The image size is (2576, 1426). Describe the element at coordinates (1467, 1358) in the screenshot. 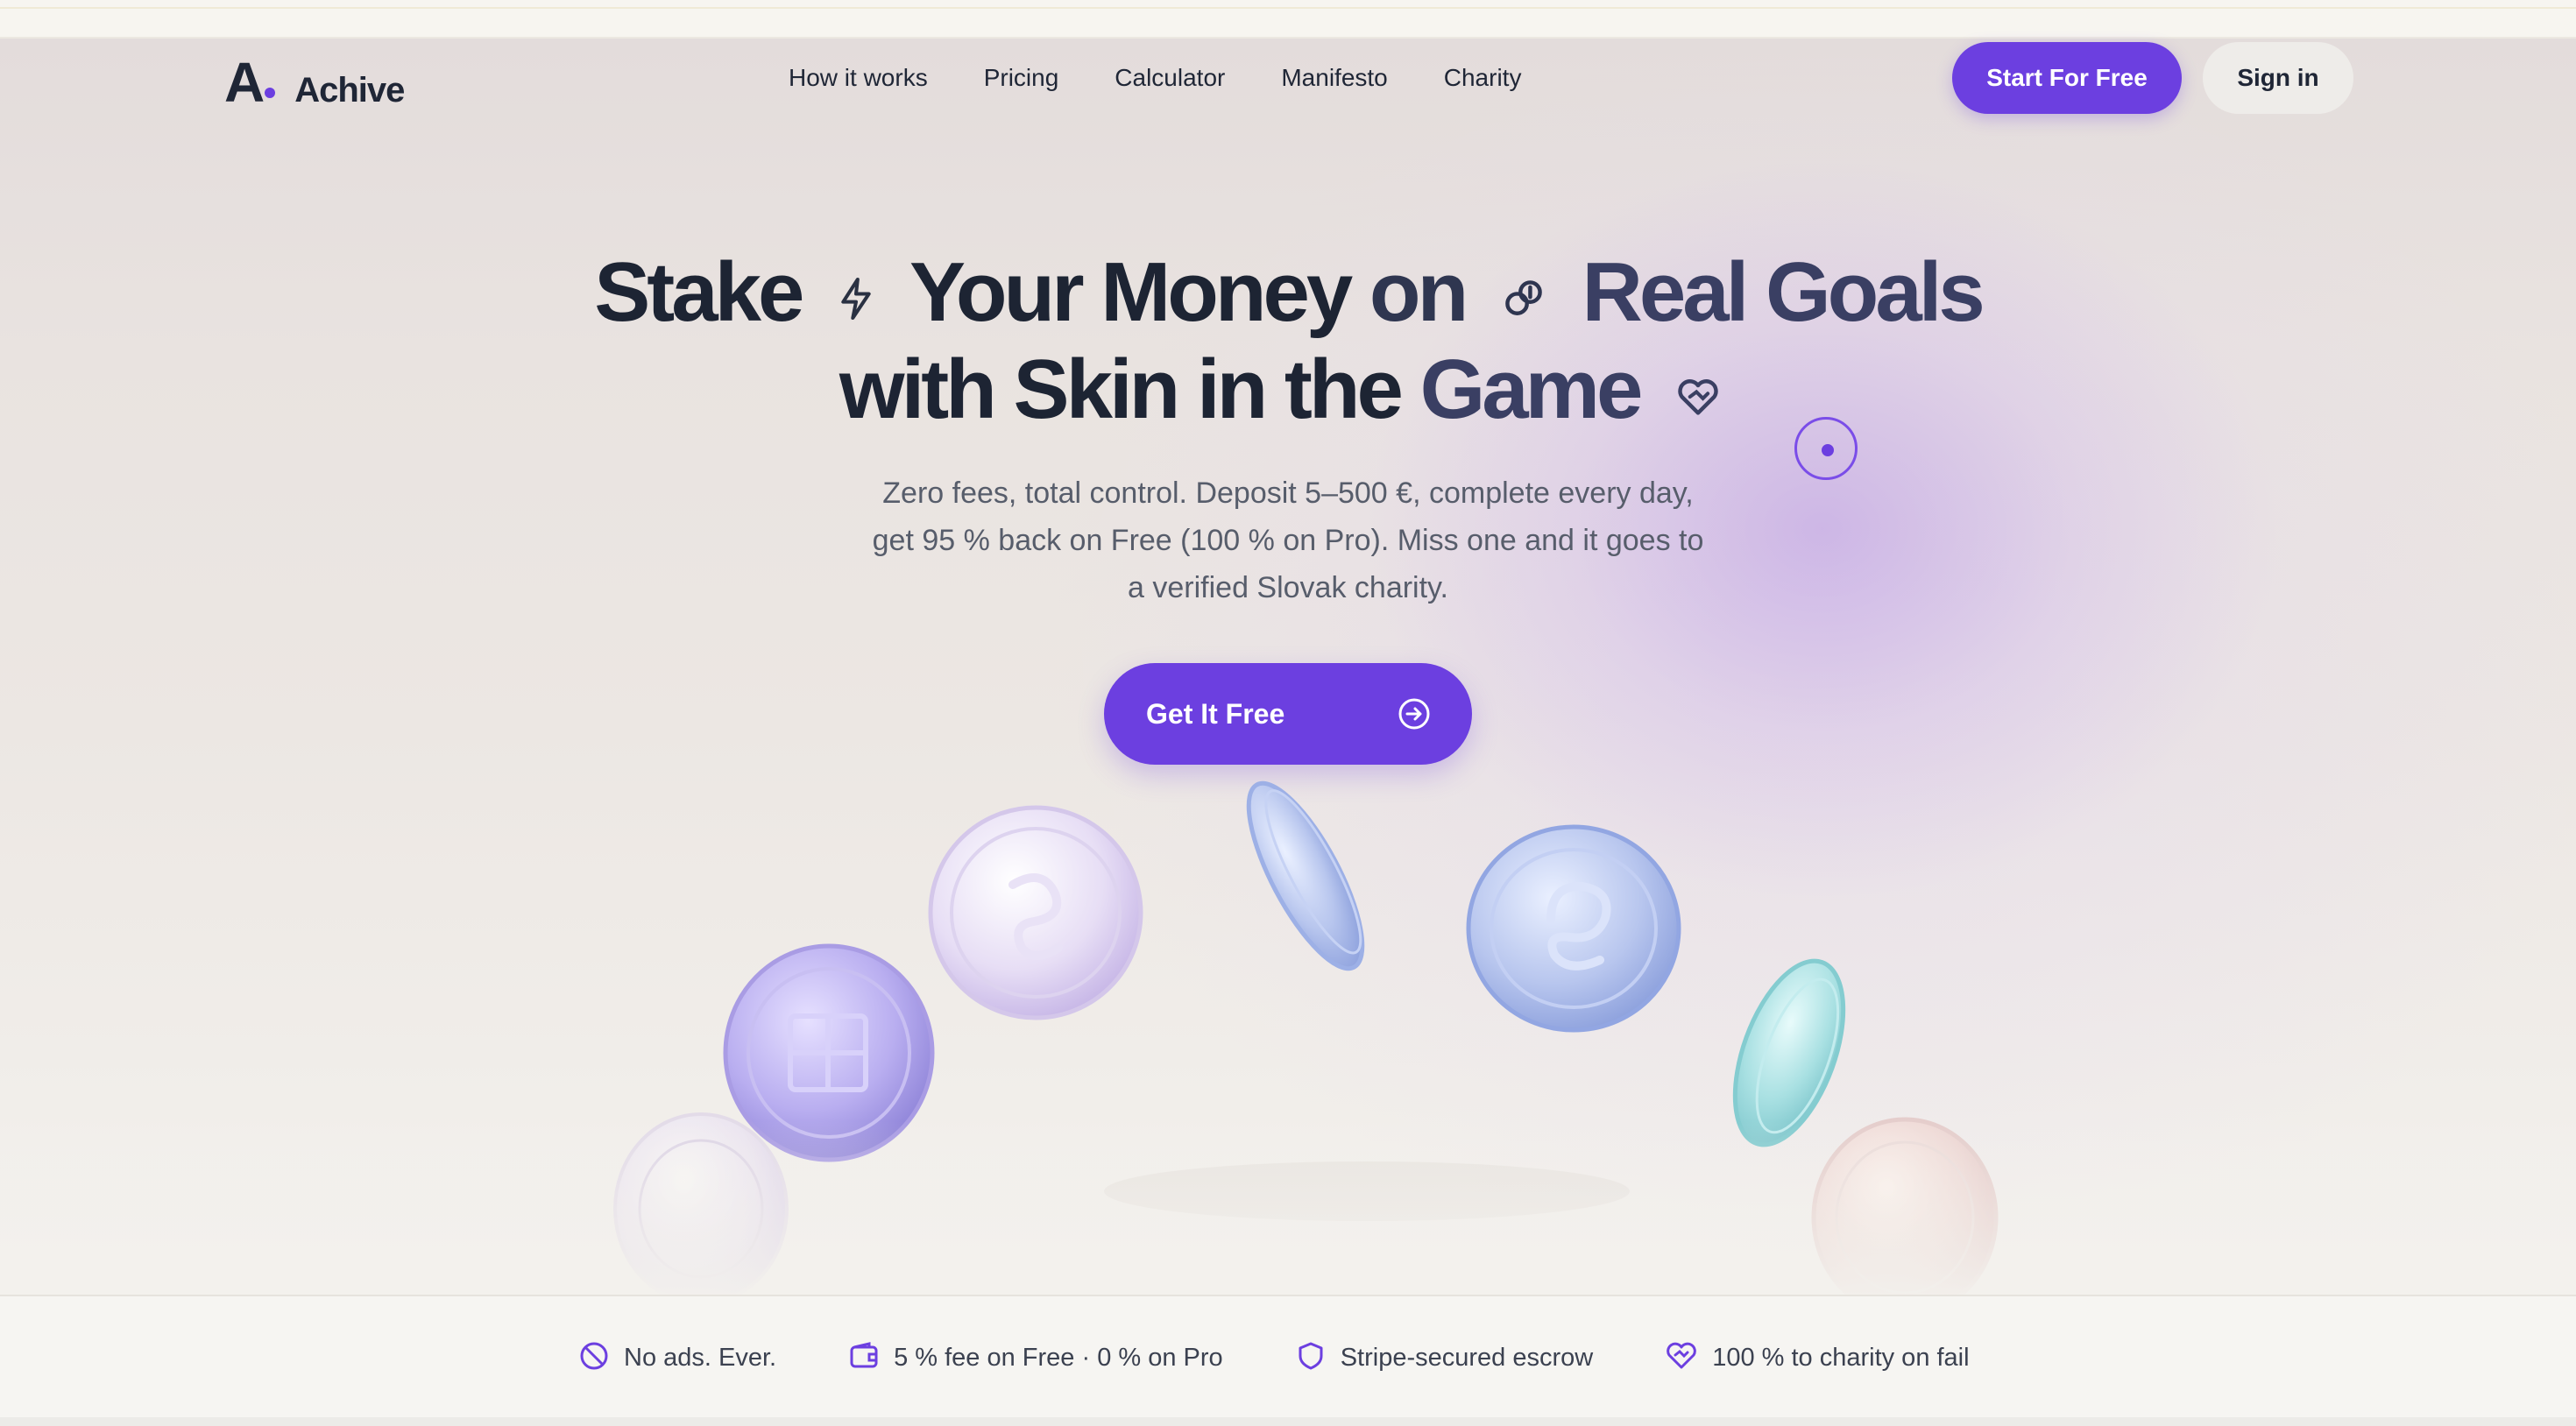

I see `feature-label: Stripe-secured escrow` at that location.